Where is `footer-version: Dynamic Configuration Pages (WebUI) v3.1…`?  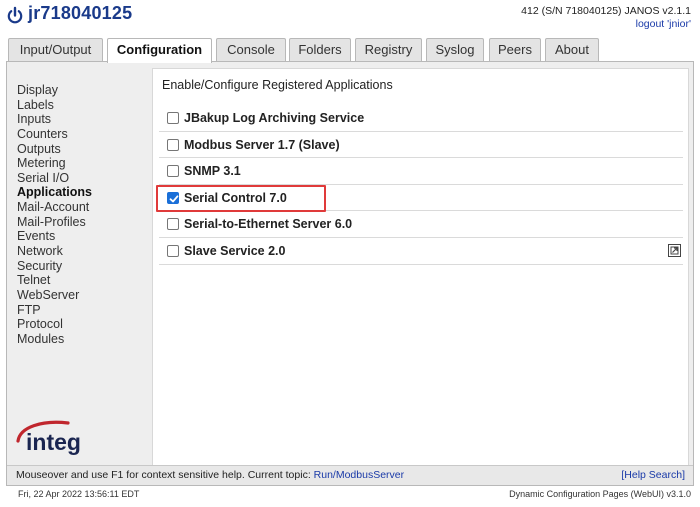
footer-version: Dynamic Configuration Pages (WebUI) v3.1… is located at coordinates (600, 494).